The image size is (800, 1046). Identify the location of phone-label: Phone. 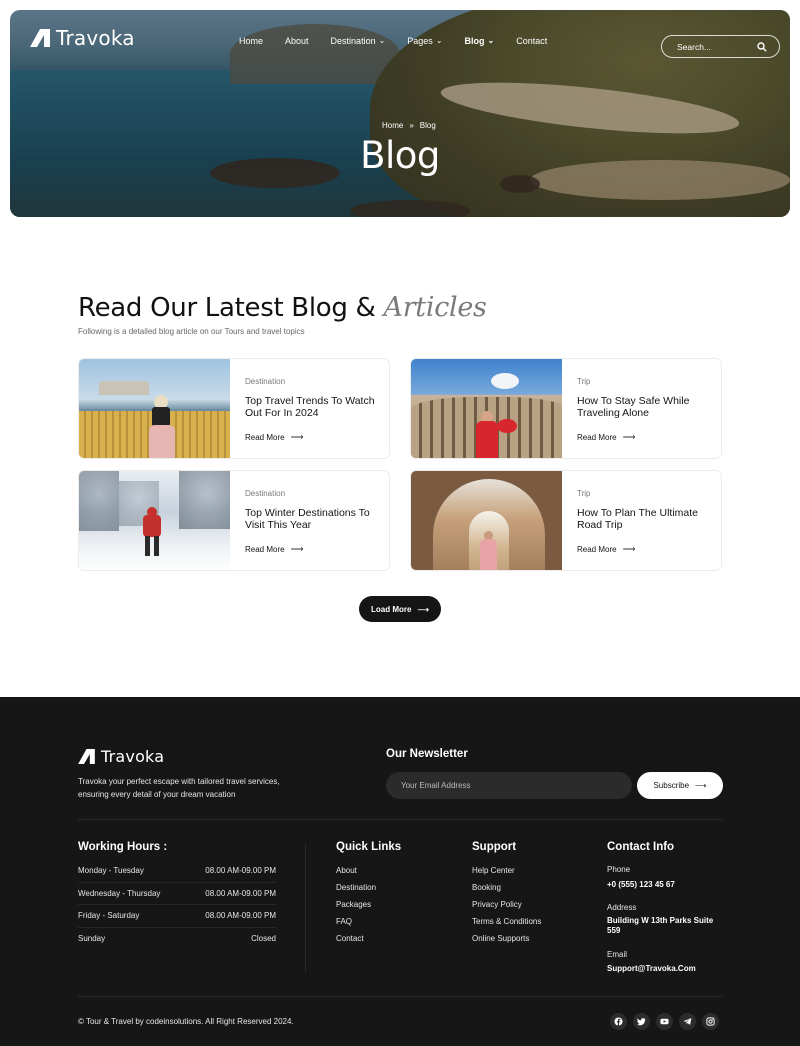
(619, 869).